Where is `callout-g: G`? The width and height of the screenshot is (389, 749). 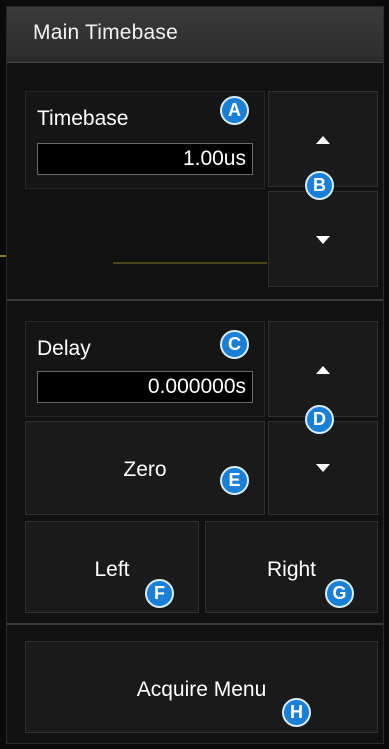
callout-g: G is located at coordinates (339, 593).